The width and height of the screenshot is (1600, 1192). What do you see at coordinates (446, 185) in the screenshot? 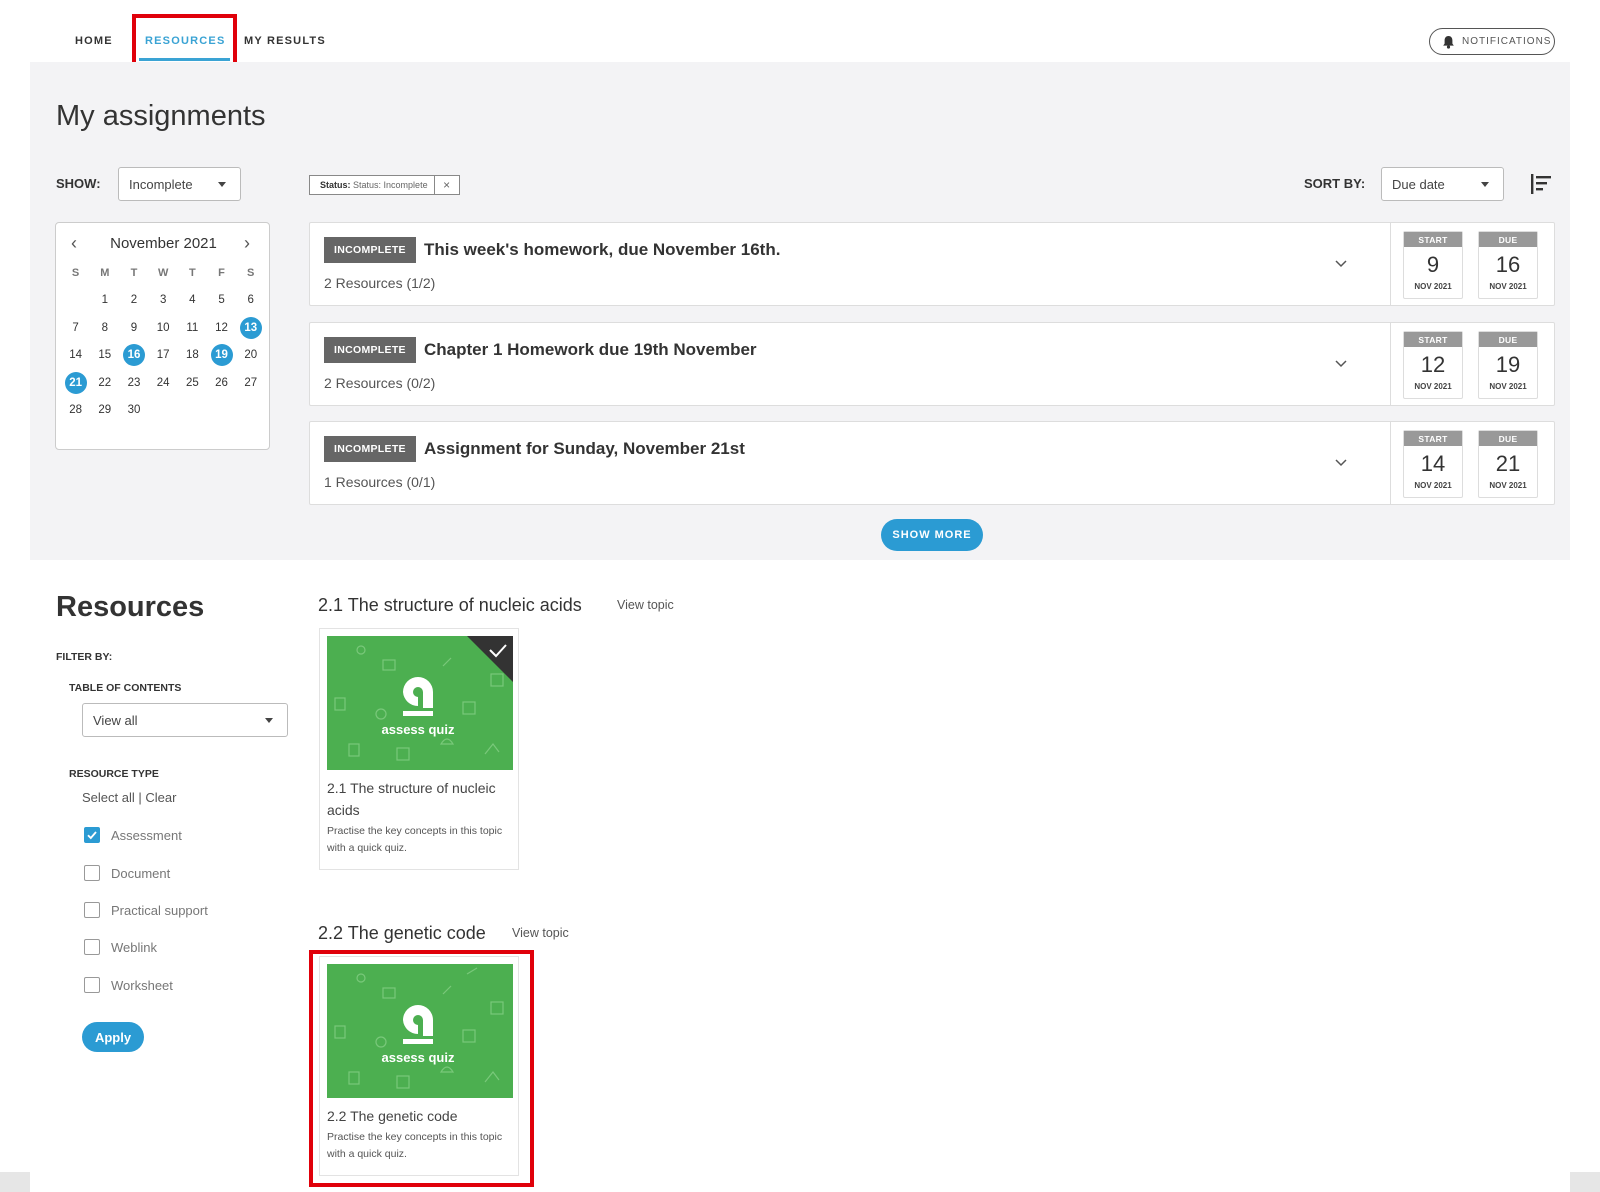
I see `remove-filter-button: ×` at bounding box center [446, 185].